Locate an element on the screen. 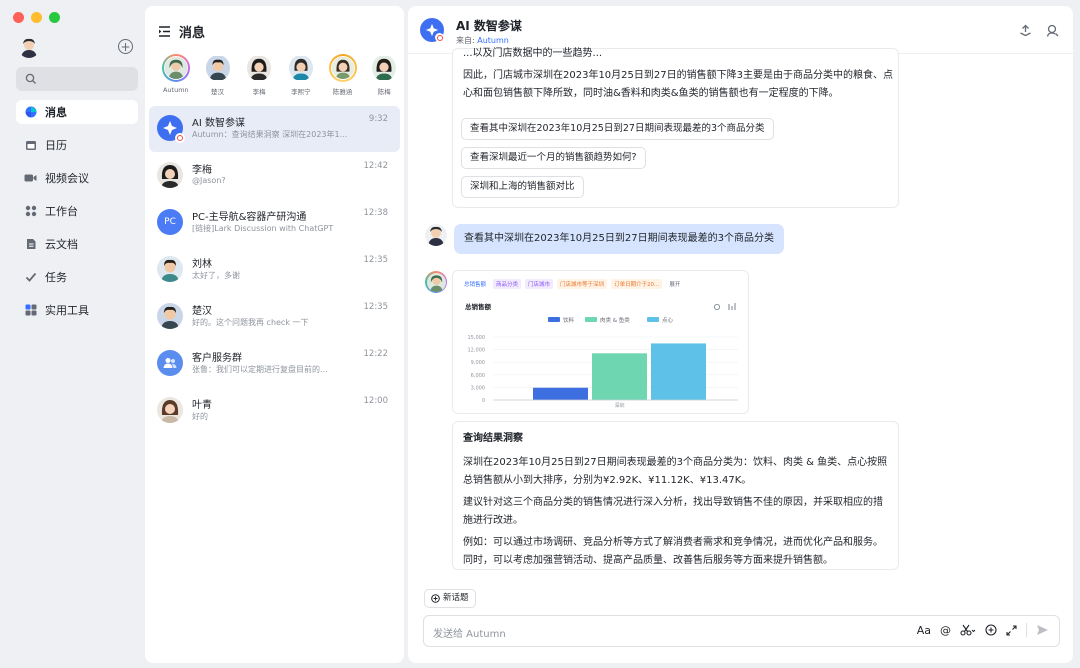 Image resolution: width=1080 pixels, height=668 pixels. status-badge is located at coordinates (439, 37).